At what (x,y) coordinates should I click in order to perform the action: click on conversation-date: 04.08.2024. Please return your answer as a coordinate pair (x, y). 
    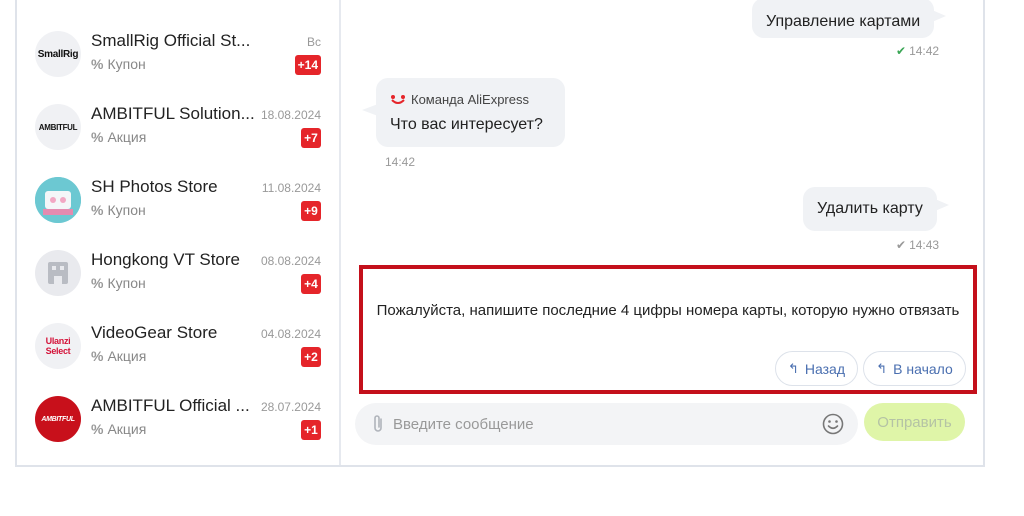
    Looking at the image, I should click on (290, 334).